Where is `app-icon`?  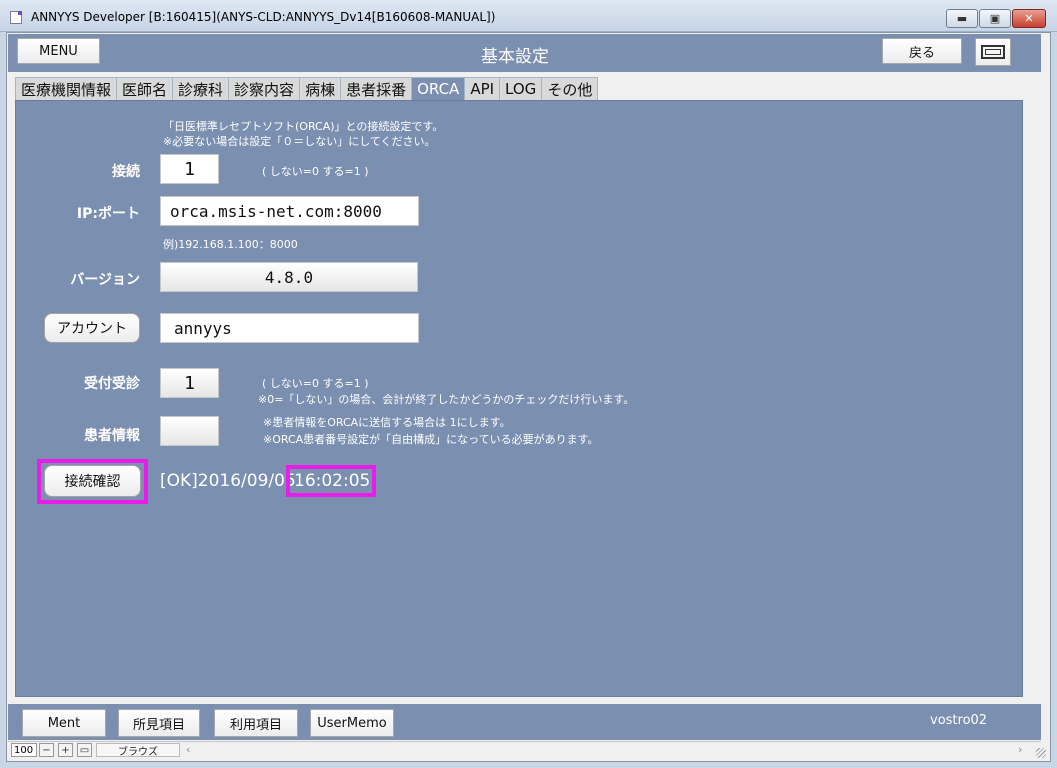
app-icon is located at coordinates (16, 17).